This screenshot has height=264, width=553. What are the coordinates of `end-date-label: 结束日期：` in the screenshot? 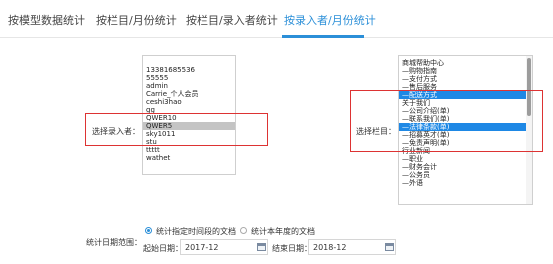 It's located at (292, 248).